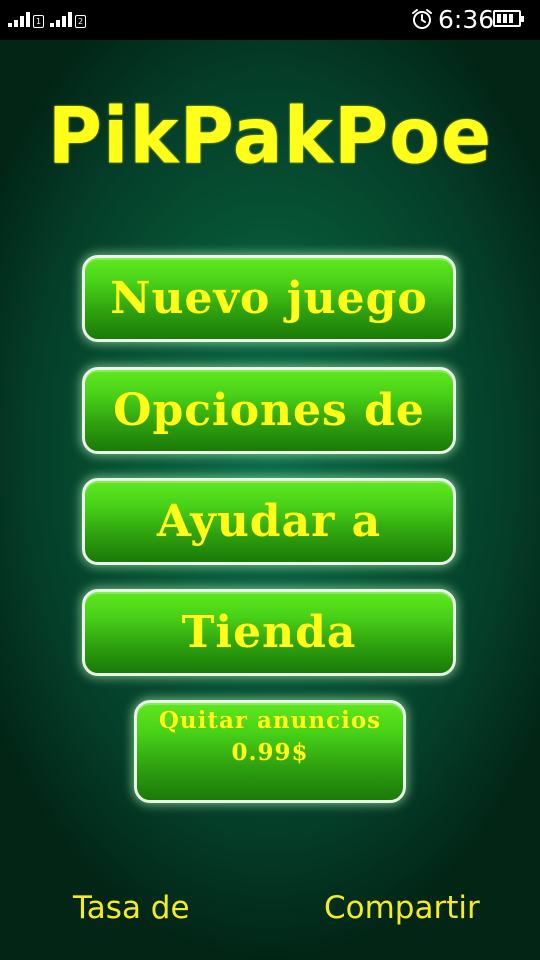 This screenshot has height=960, width=540. I want to click on battery-icon, so click(508, 18).